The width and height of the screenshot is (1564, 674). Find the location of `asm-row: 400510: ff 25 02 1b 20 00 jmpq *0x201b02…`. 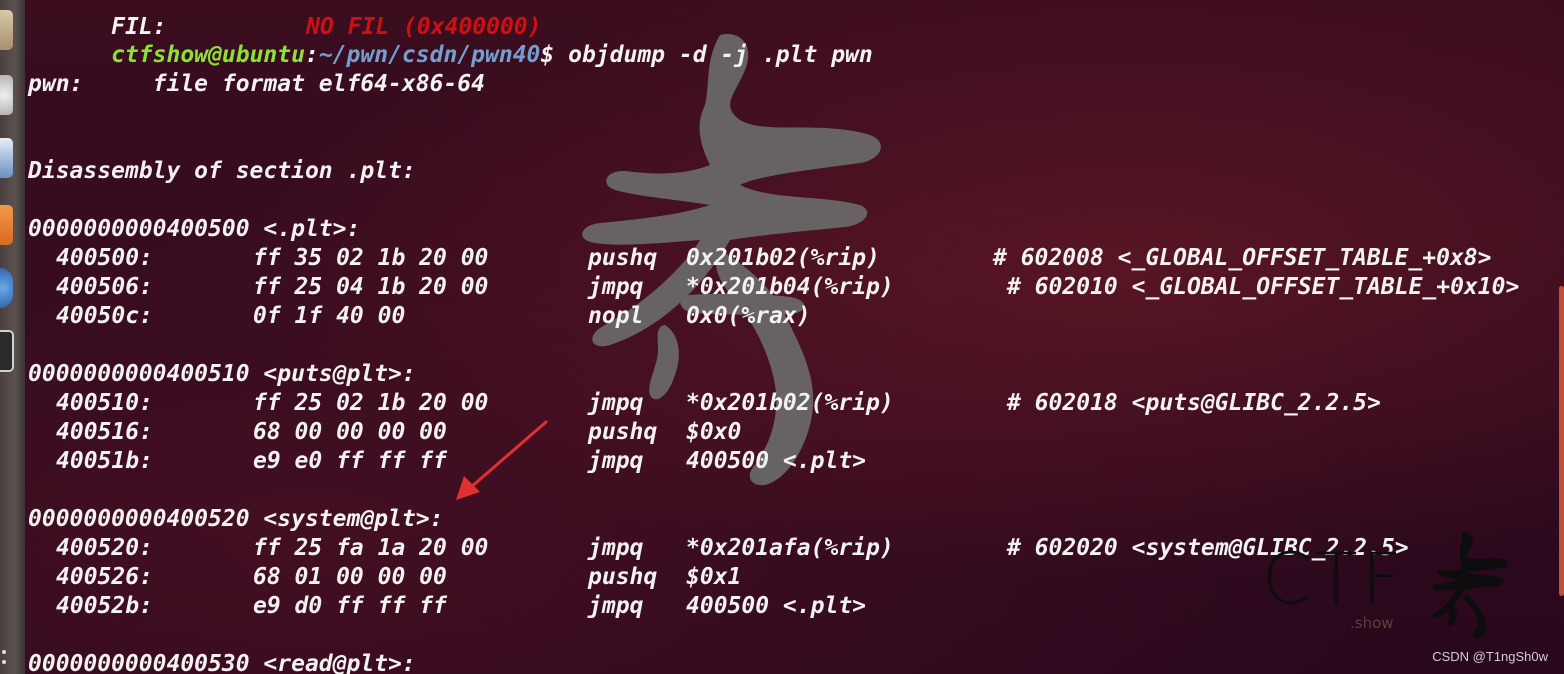

asm-row: 400510: ff 25 02 1b 20 00 jmpq *0x201b02… is located at coordinates (718, 403).